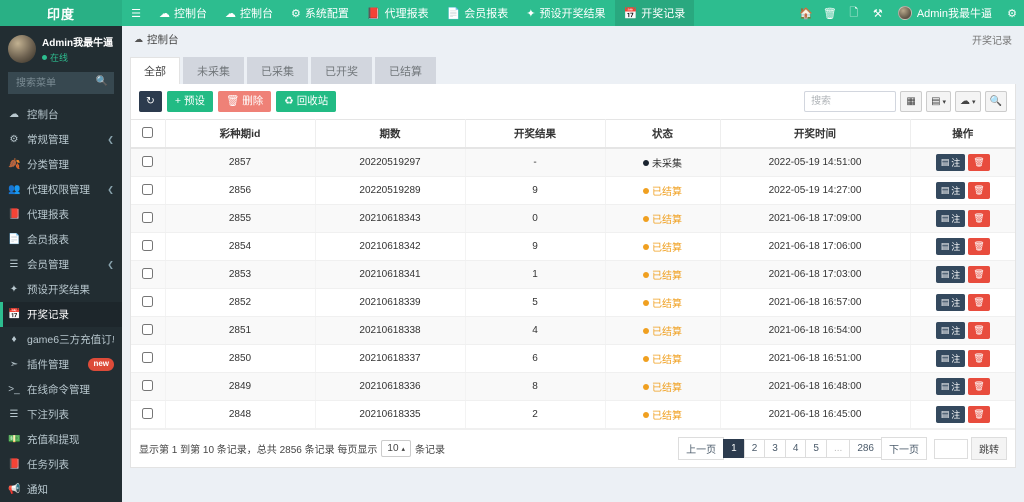  I want to click on sidebar-item-category-management: 🍂 分类管理, so click(61, 164).